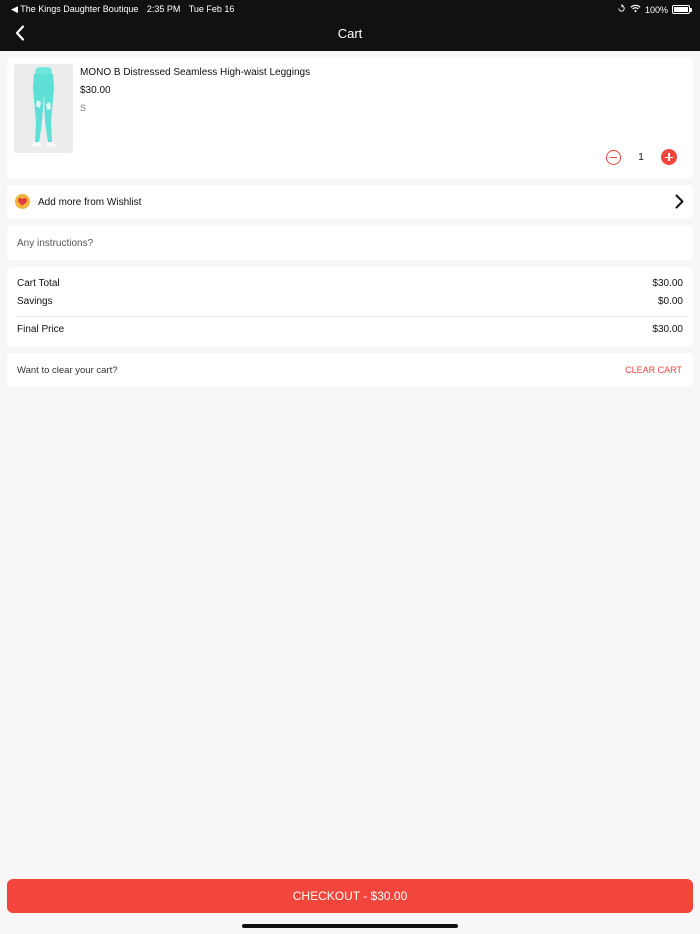  What do you see at coordinates (22, 201) in the screenshot?
I see `heart-icon` at bounding box center [22, 201].